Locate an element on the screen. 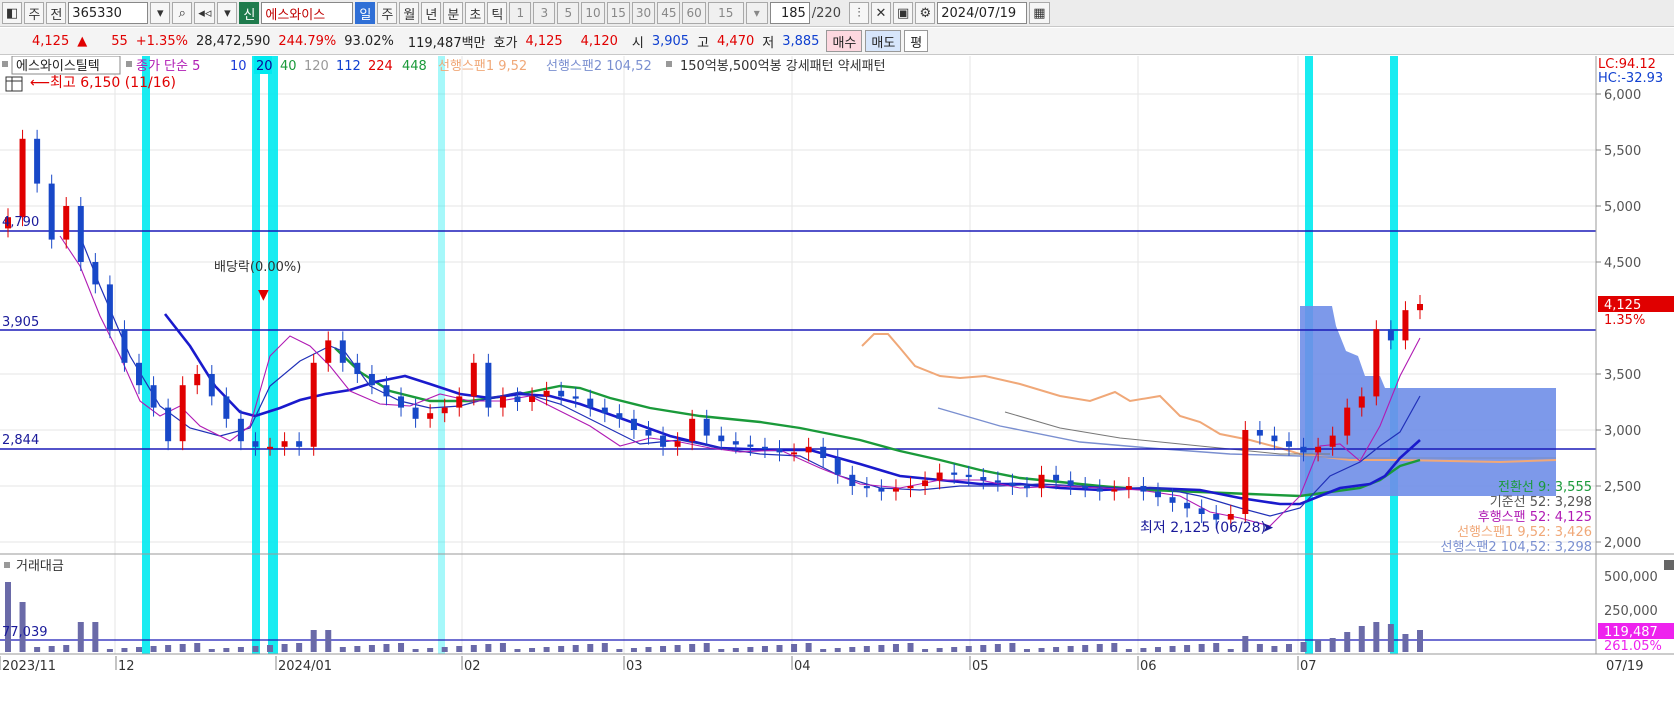  type-button: 주 is located at coordinates (34, 13).